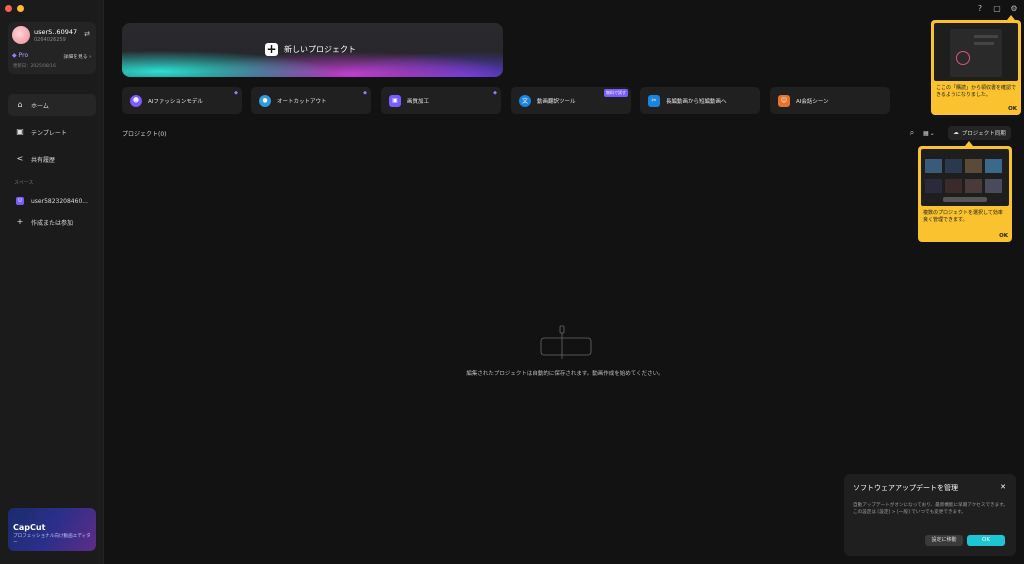 This screenshot has width=1024, height=564. I want to click on sidebar-item-label: 作成または参加, so click(52, 223).